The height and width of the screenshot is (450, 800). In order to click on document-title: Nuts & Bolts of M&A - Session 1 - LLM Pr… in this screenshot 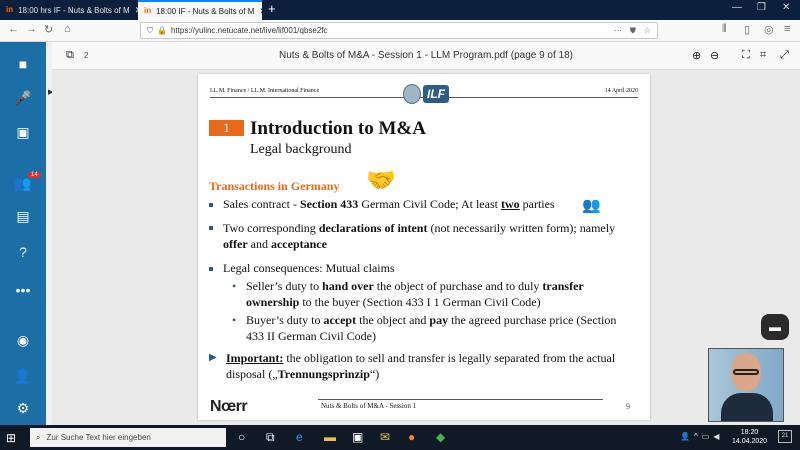, I will do `click(426, 55)`.